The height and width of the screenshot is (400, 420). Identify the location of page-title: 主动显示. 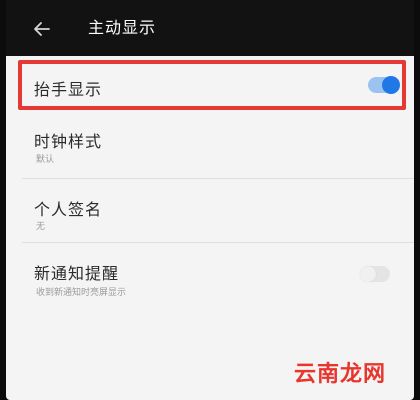
(122, 27).